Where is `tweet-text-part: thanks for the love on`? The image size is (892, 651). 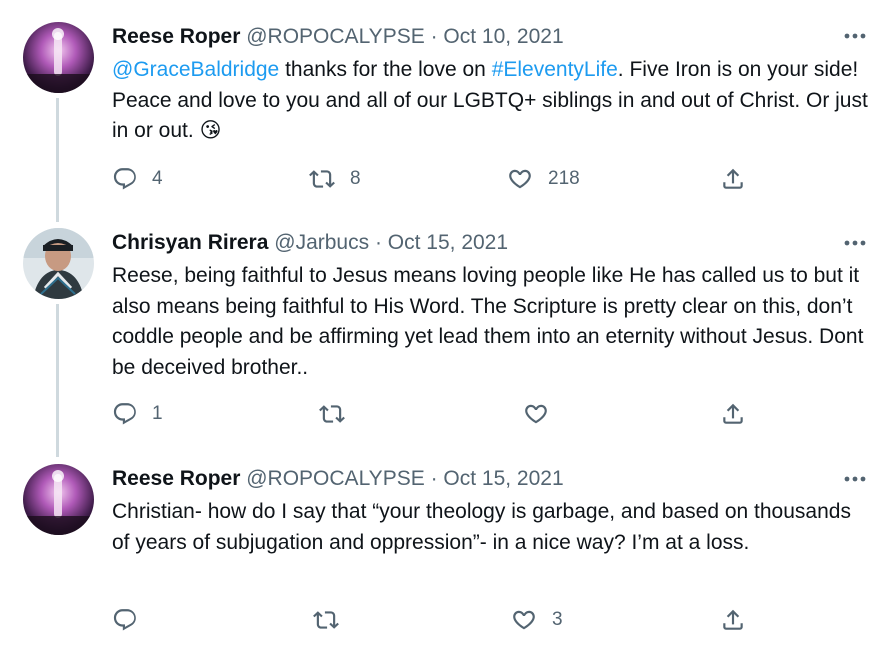 tweet-text-part: thanks for the love on is located at coordinates (385, 69).